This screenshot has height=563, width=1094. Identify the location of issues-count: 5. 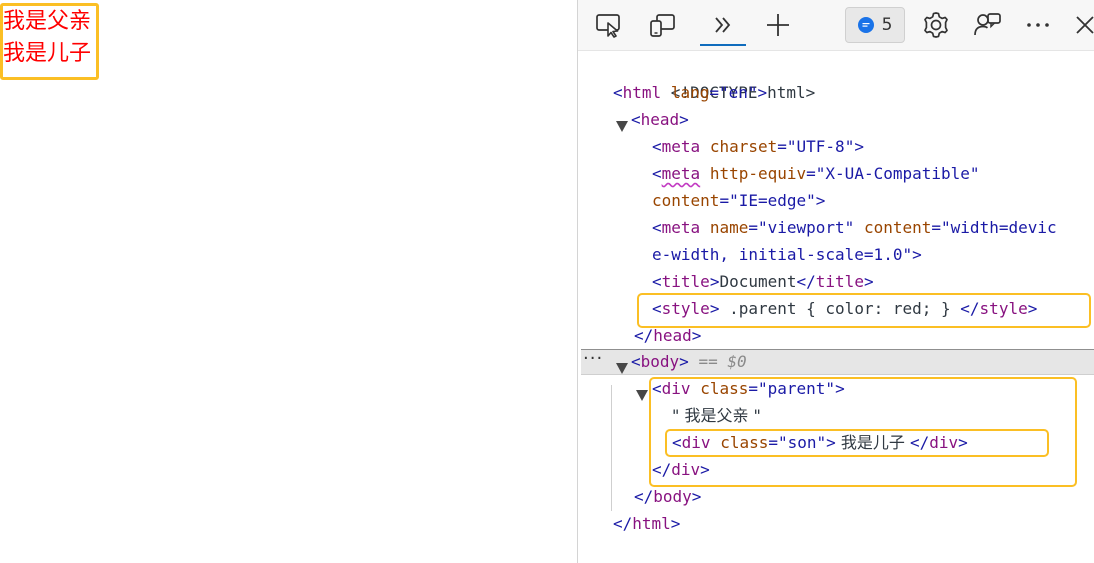
(887, 25).